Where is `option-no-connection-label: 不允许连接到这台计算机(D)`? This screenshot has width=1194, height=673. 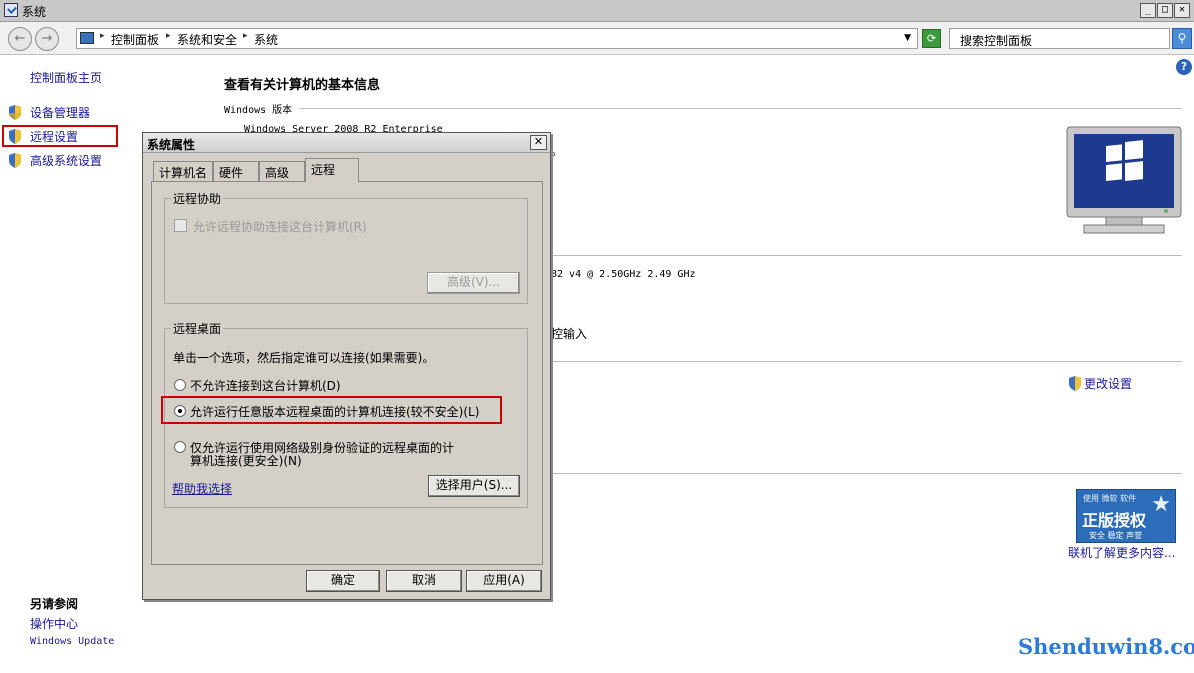
option-no-connection-label: 不允许连接到这台计算机(D) is located at coordinates (265, 385).